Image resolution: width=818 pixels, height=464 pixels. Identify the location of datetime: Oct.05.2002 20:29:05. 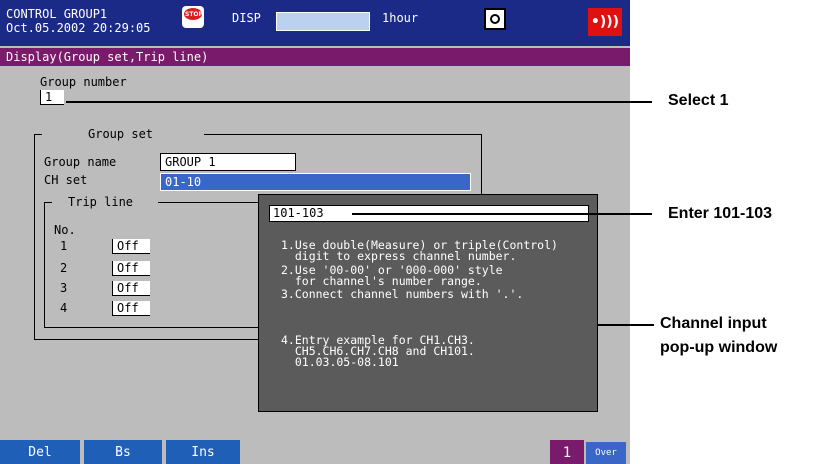
(78, 28).